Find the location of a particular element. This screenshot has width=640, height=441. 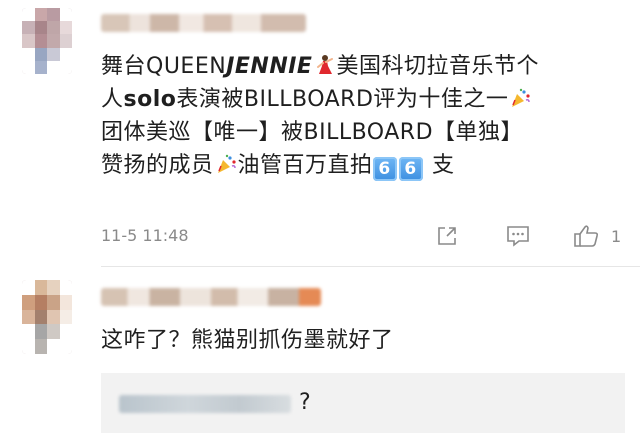

comment-text-segment: 舞台QUEEN is located at coordinates (164, 66).